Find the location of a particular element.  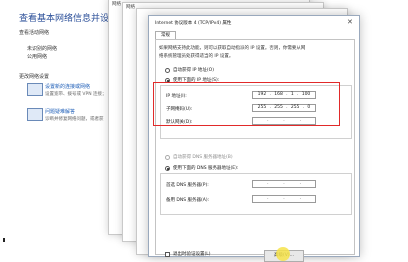

network-name: 未识别的网络 is located at coordinates (42, 49).